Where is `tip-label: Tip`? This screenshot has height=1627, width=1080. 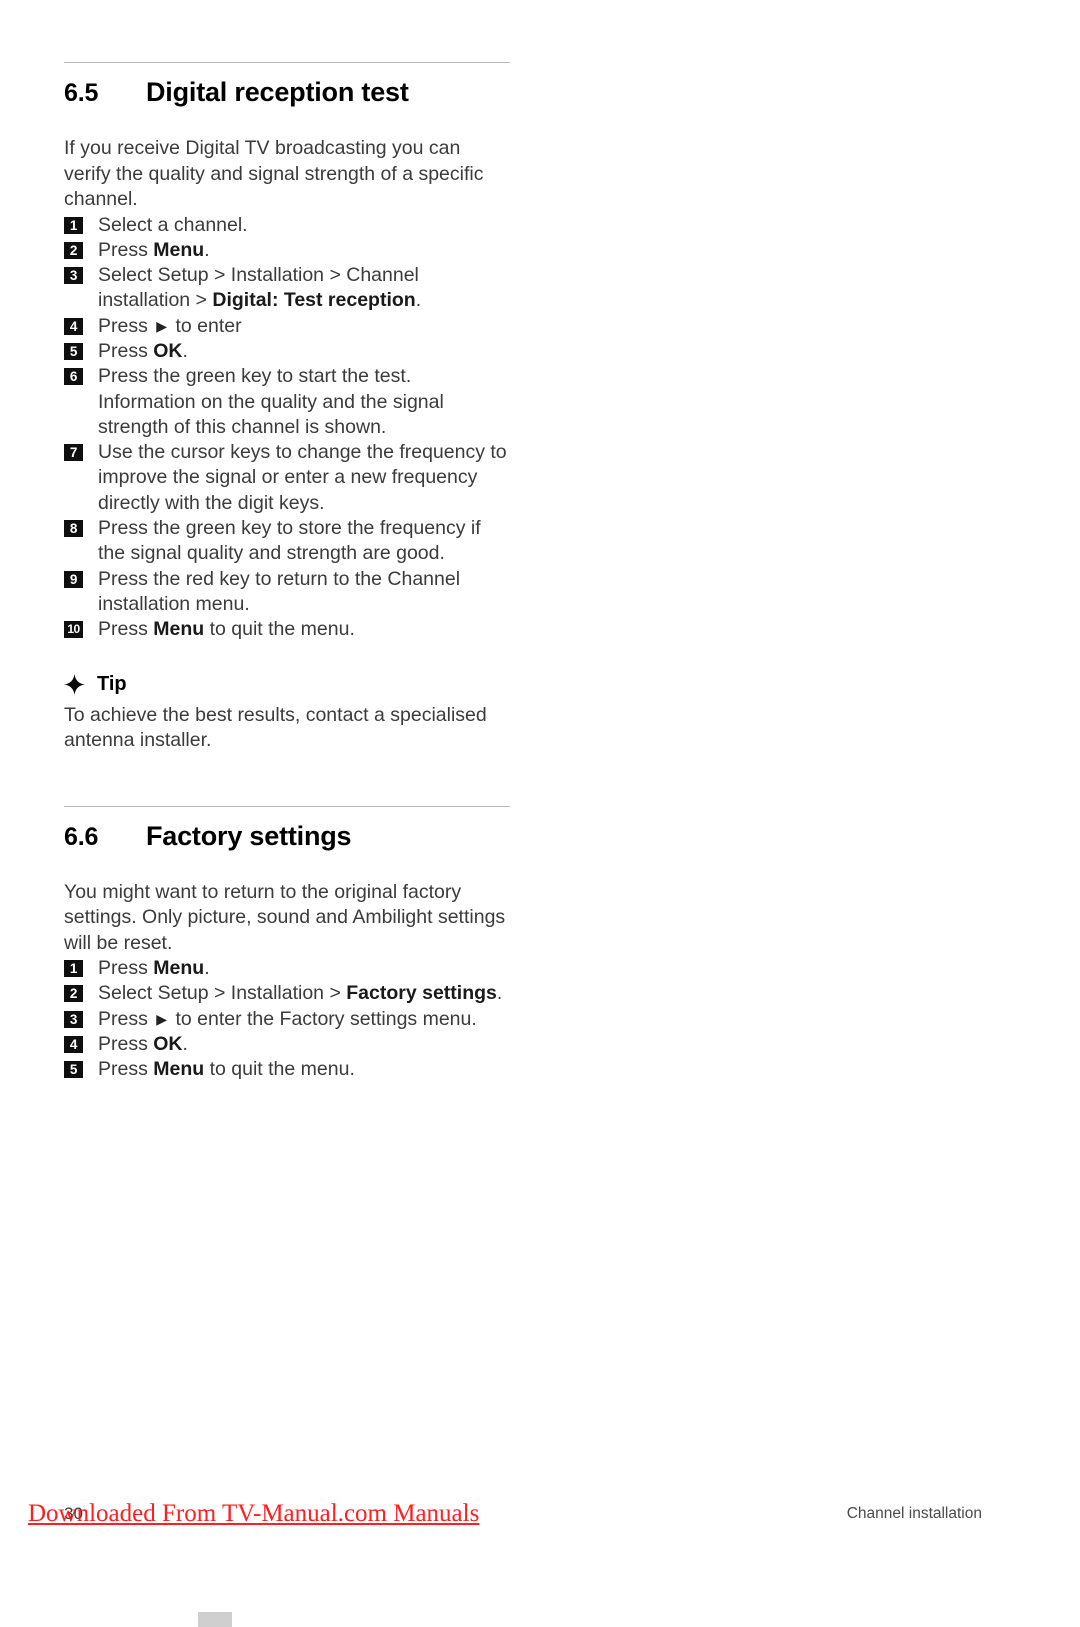
tip-label: Tip is located at coordinates (112, 683).